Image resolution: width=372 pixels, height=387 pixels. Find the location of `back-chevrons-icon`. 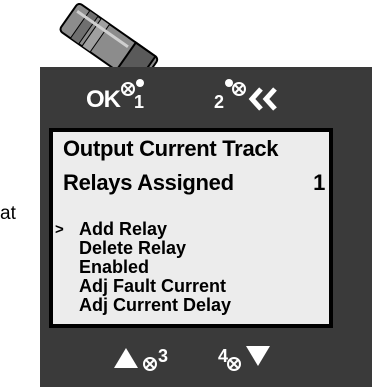

back-chevrons-icon is located at coordinates (262, 99).